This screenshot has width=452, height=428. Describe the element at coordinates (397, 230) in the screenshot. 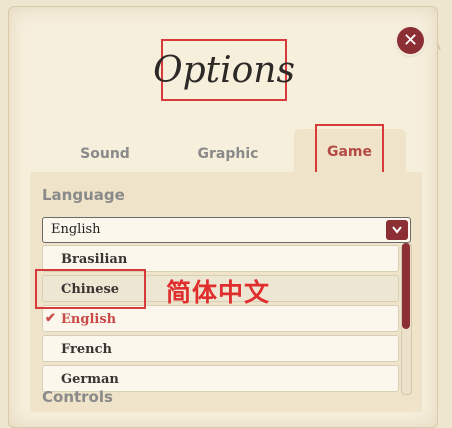

I see `chevron-down-icon` at that location.